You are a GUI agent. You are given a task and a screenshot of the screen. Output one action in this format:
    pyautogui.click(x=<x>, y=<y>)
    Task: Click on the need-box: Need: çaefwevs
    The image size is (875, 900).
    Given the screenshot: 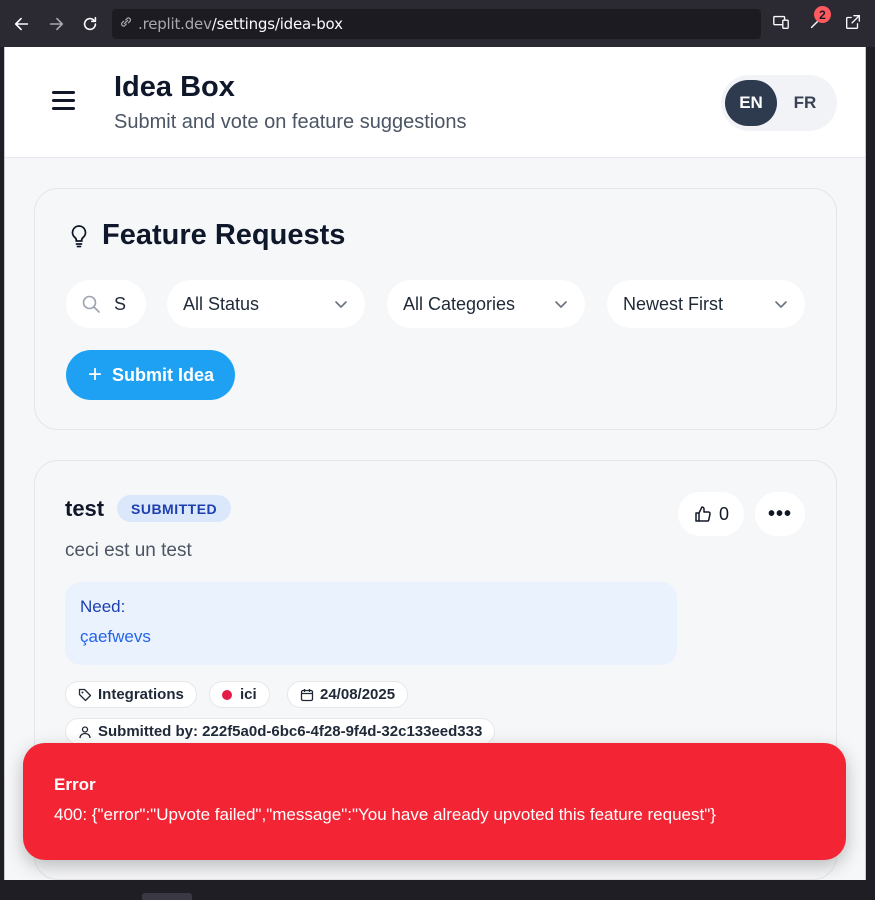 What is the action you would take?
    pyautogui.click(x=371, y=623)
    